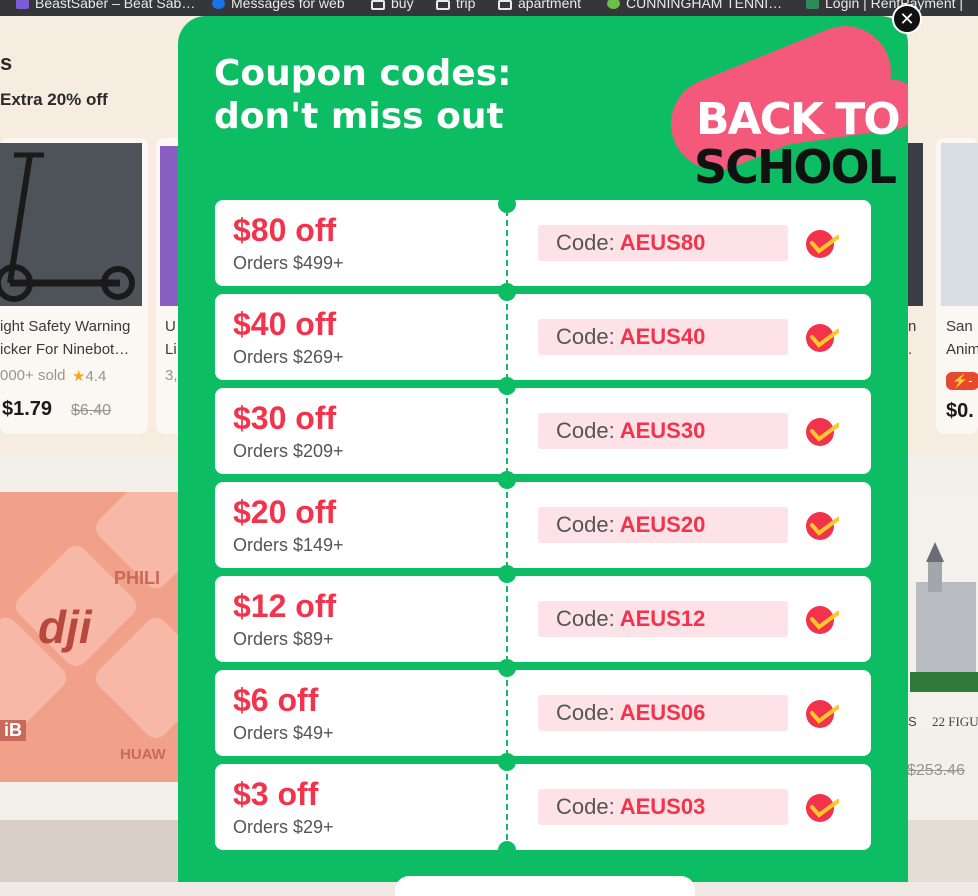  I want to click on coupon-code-box: Code: AEUS30, so click(663, 431).